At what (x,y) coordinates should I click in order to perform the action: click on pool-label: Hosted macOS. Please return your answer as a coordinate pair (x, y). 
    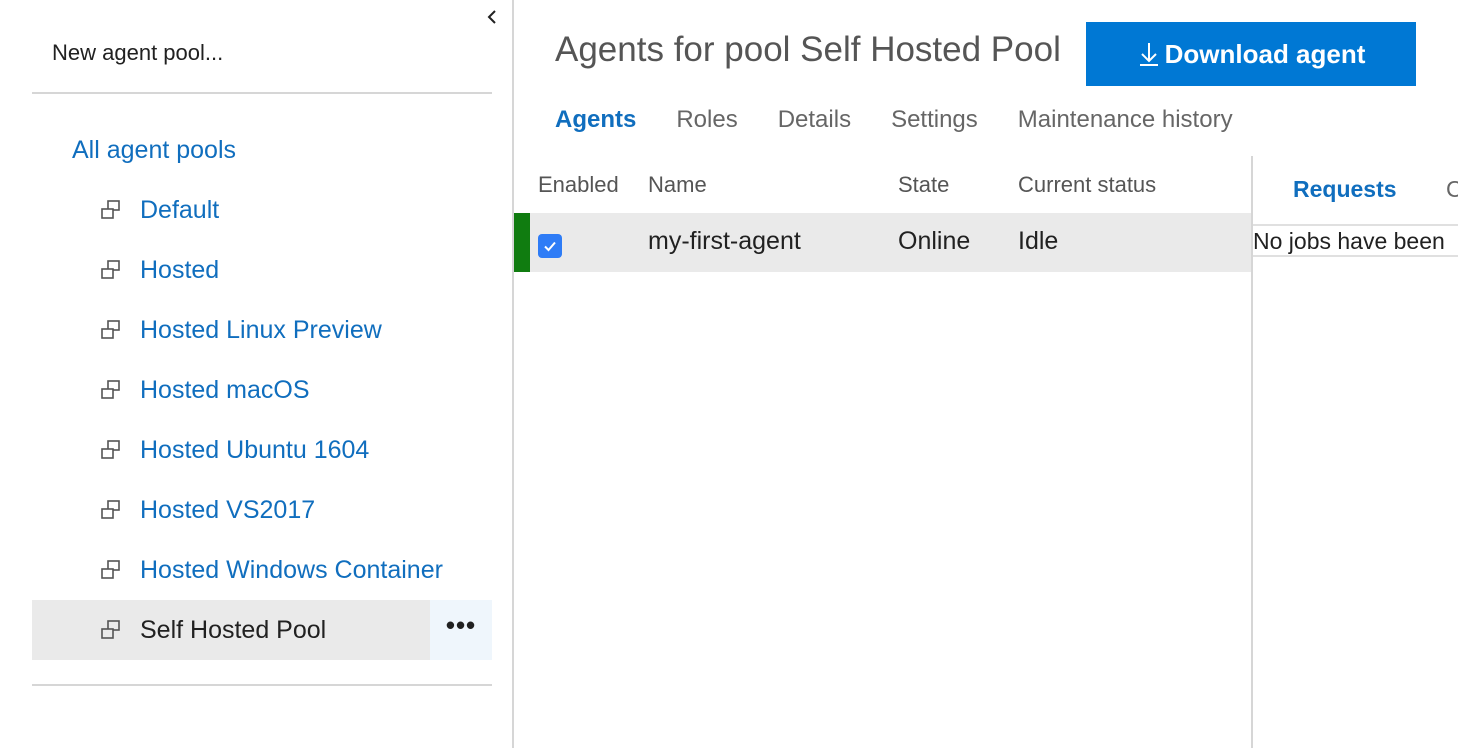
    Looking at the image, I should click on (225, 389).